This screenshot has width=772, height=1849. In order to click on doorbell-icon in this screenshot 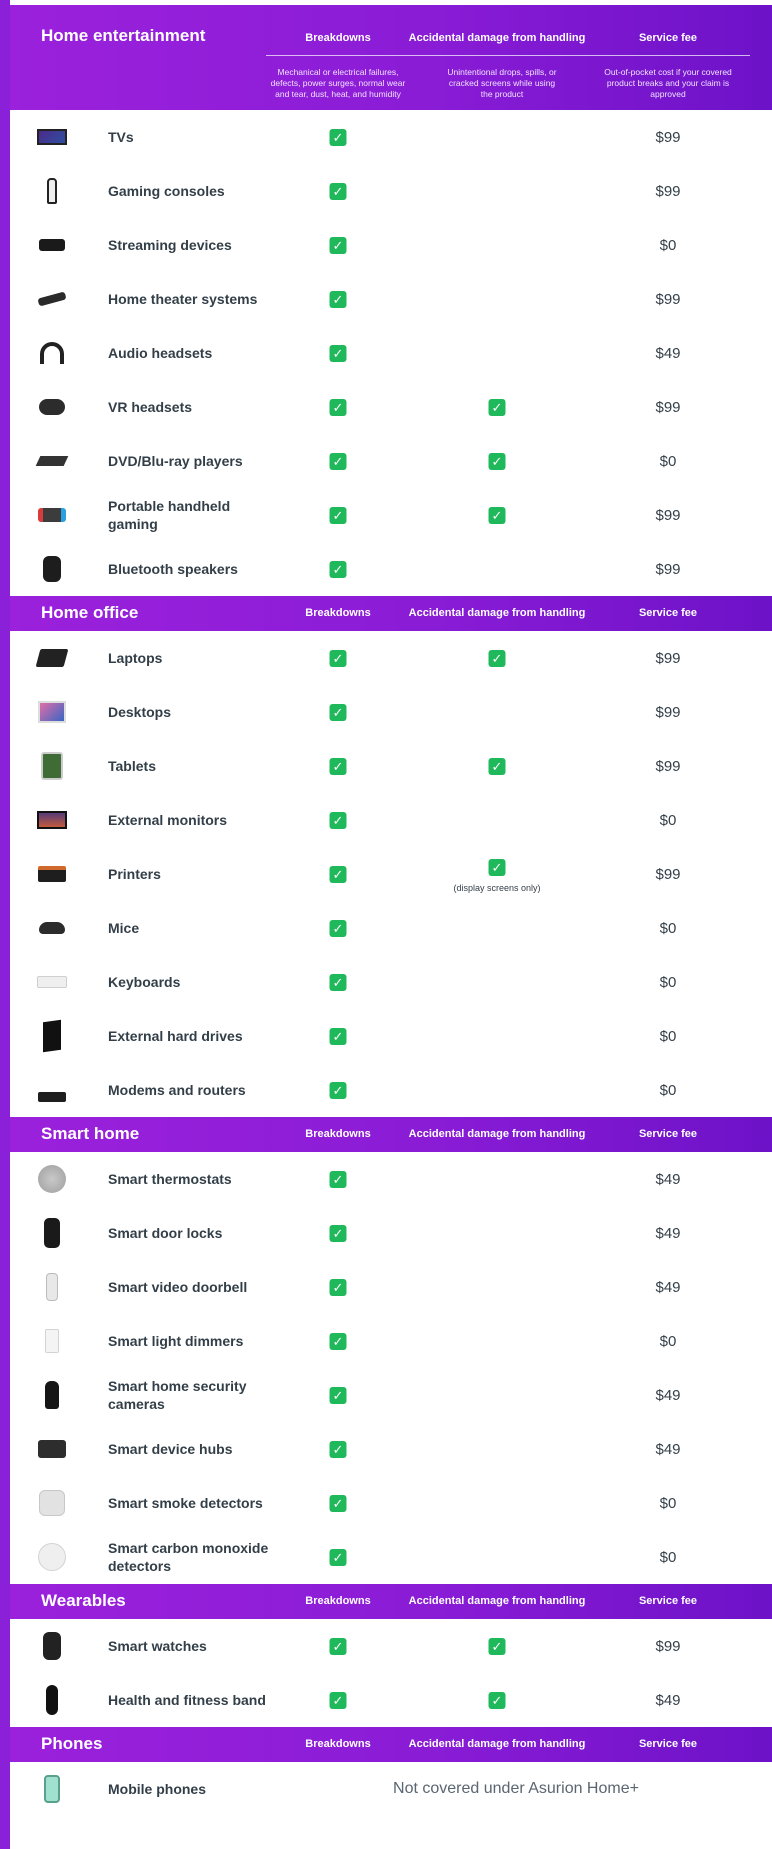, I will do `click(52, 1287)`.